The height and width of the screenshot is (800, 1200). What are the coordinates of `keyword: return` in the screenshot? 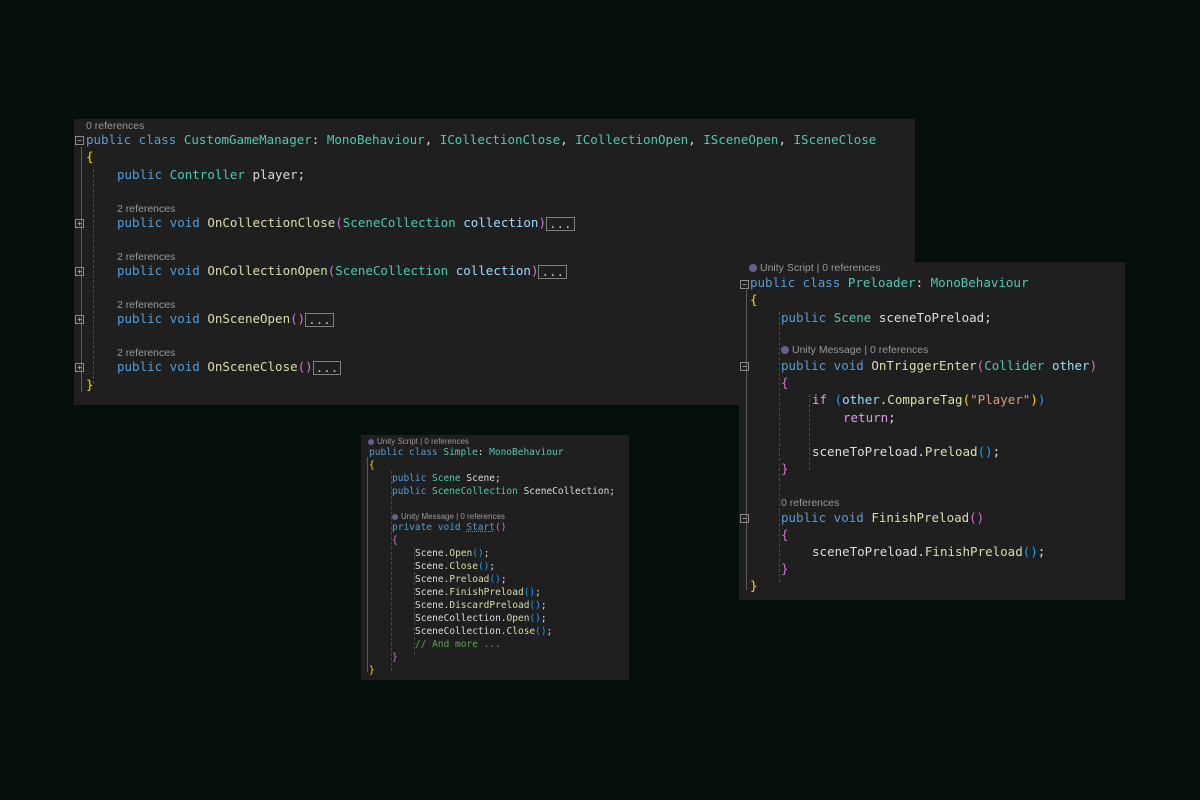 It's located at (866, 417).